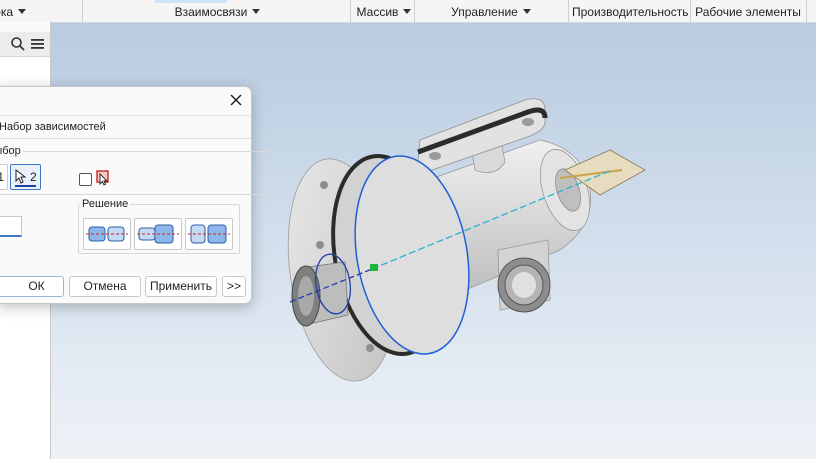 The height and width of the screenshot is (459, 816). Describe the element at coordinates (11, 151) in the screenshot. I see `selection-group-label: Выбор` at that location.